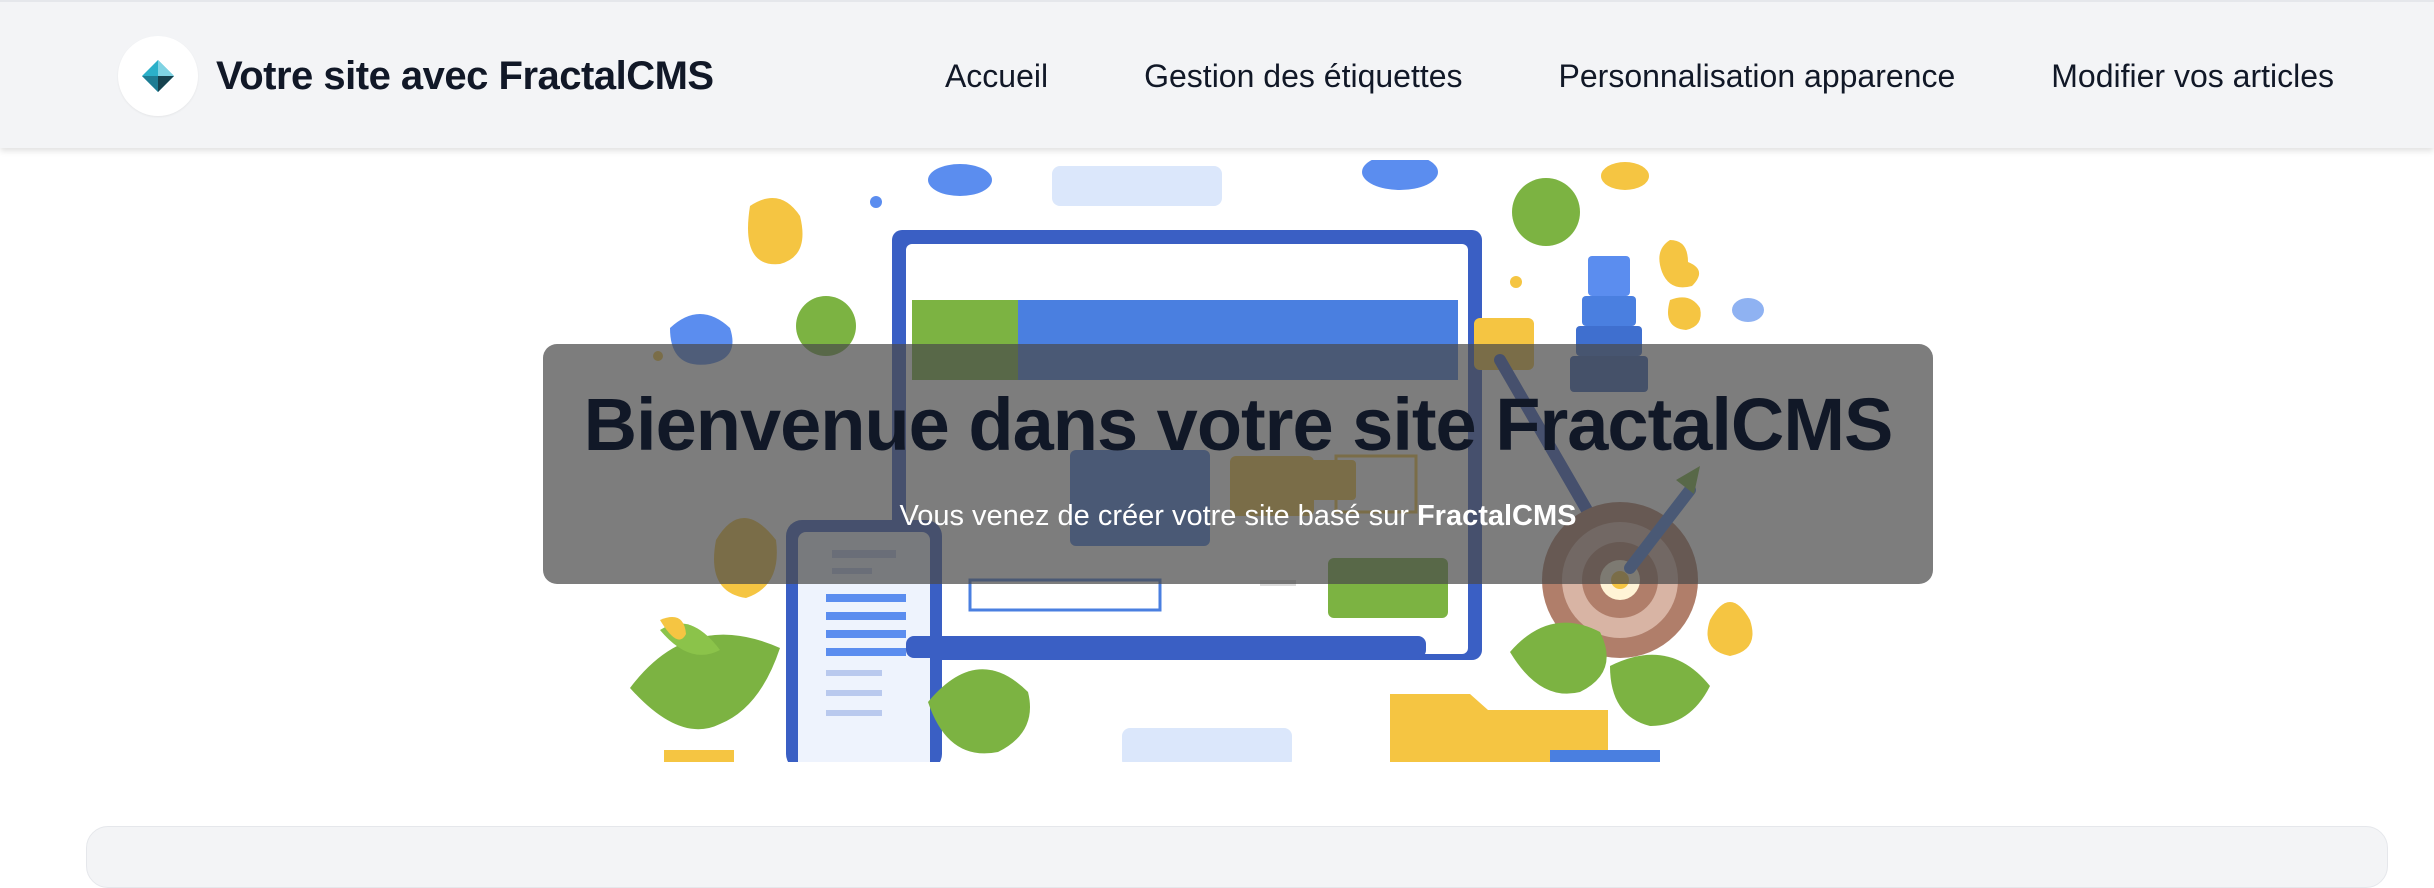  I want to click on nav-link-personnalisation-apparence: Personnalisation apparence, so click(1757, 76).